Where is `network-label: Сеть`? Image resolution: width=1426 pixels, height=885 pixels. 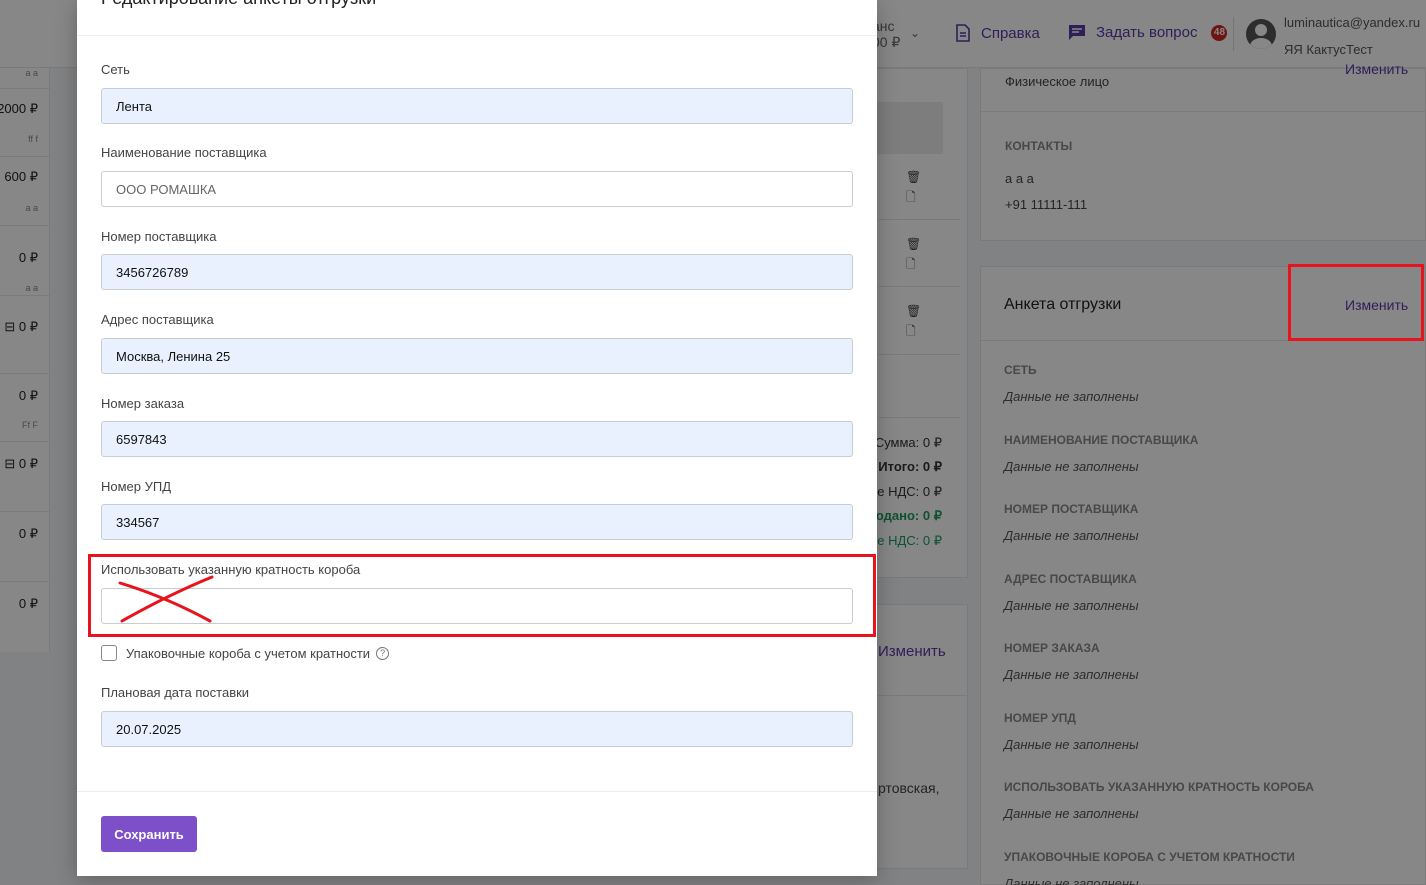 network-label: Сеть is located at coordinates (115, 69).